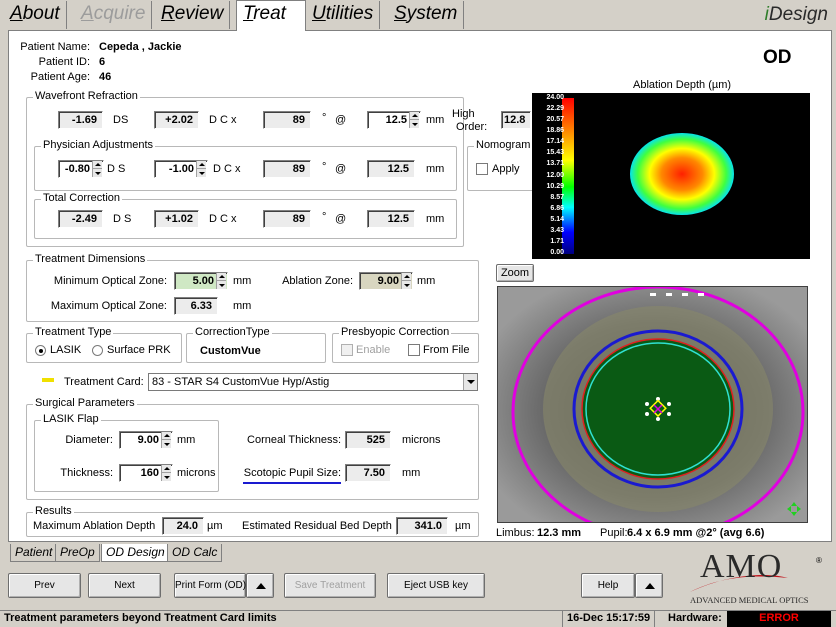  I want to click on scale-label: 22.29, so click(555, 109).